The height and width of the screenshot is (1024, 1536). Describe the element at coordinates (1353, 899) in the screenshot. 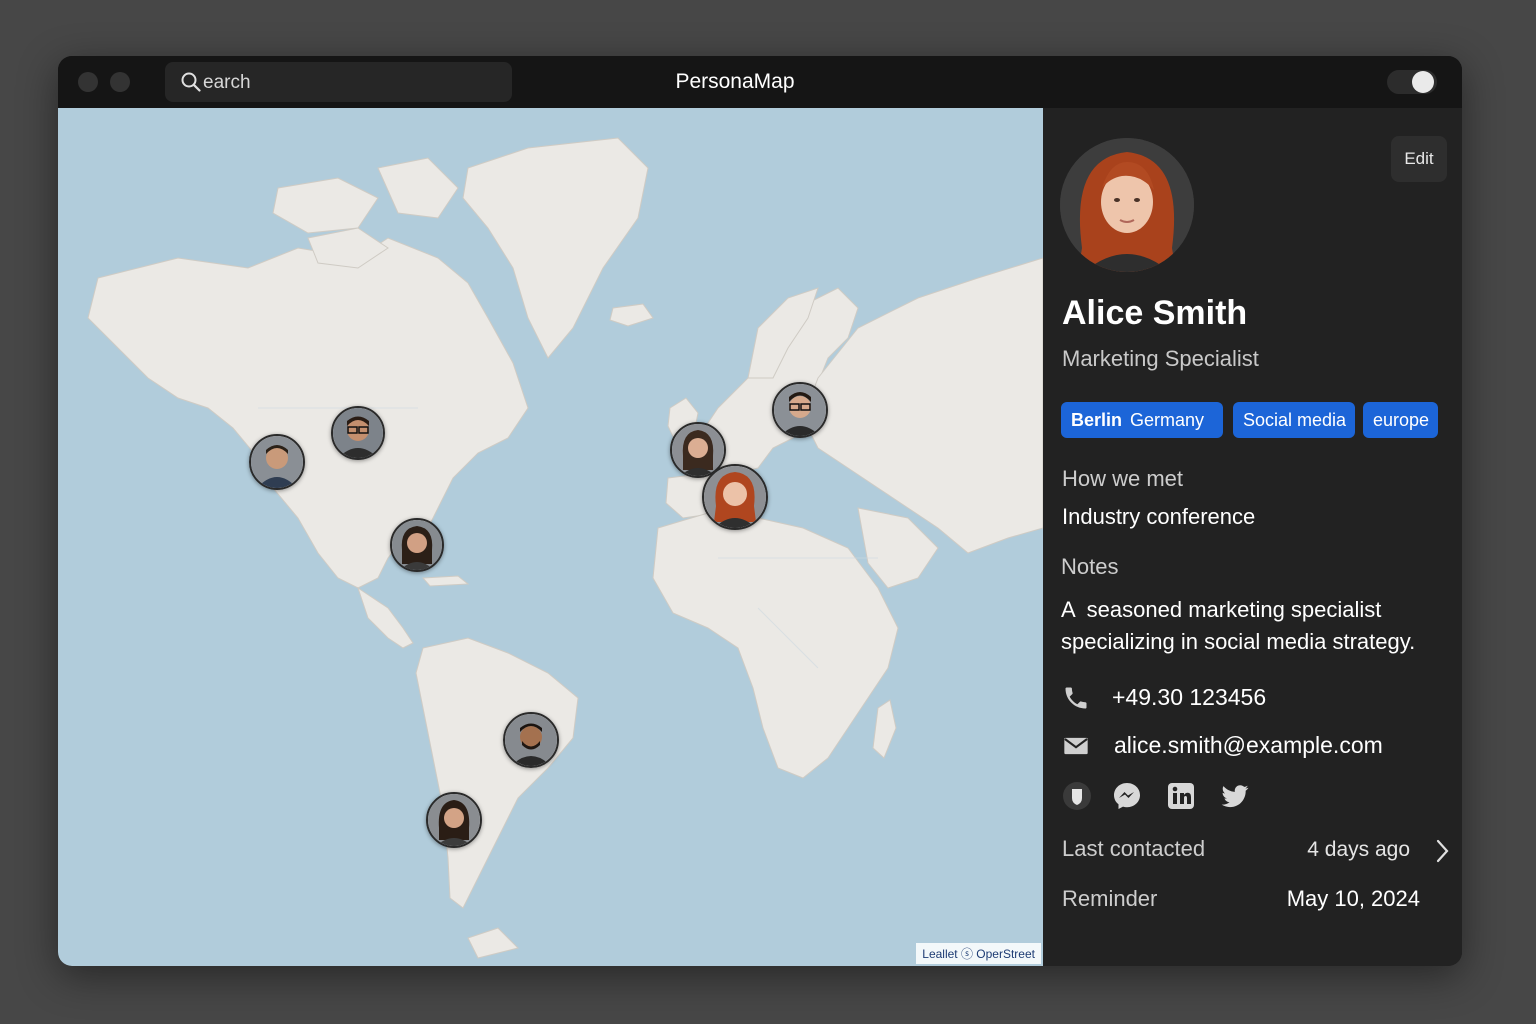

I see `reminder-value: May 10, 2024` at that location.